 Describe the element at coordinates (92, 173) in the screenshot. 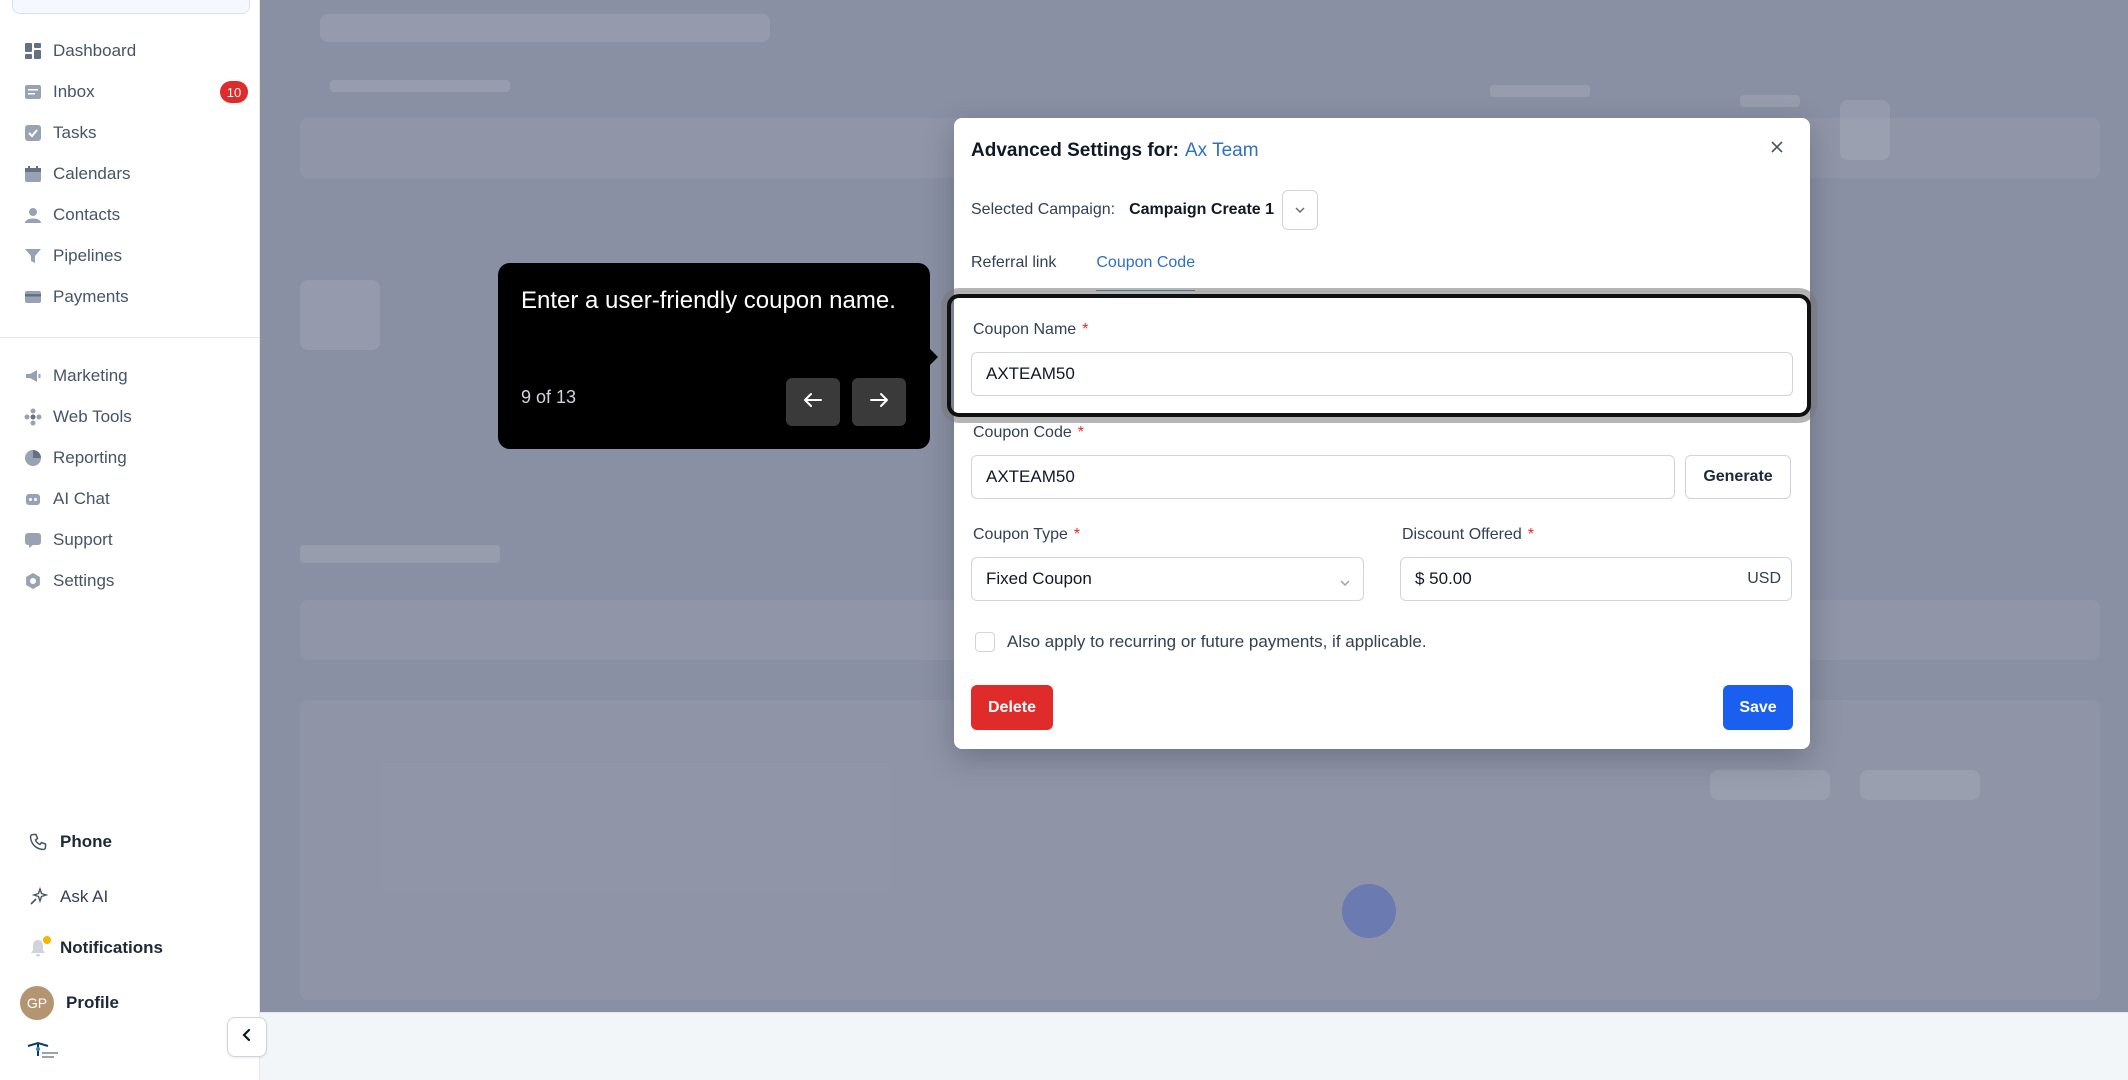

I see `sidebar-item-label: Calendars` at that location.